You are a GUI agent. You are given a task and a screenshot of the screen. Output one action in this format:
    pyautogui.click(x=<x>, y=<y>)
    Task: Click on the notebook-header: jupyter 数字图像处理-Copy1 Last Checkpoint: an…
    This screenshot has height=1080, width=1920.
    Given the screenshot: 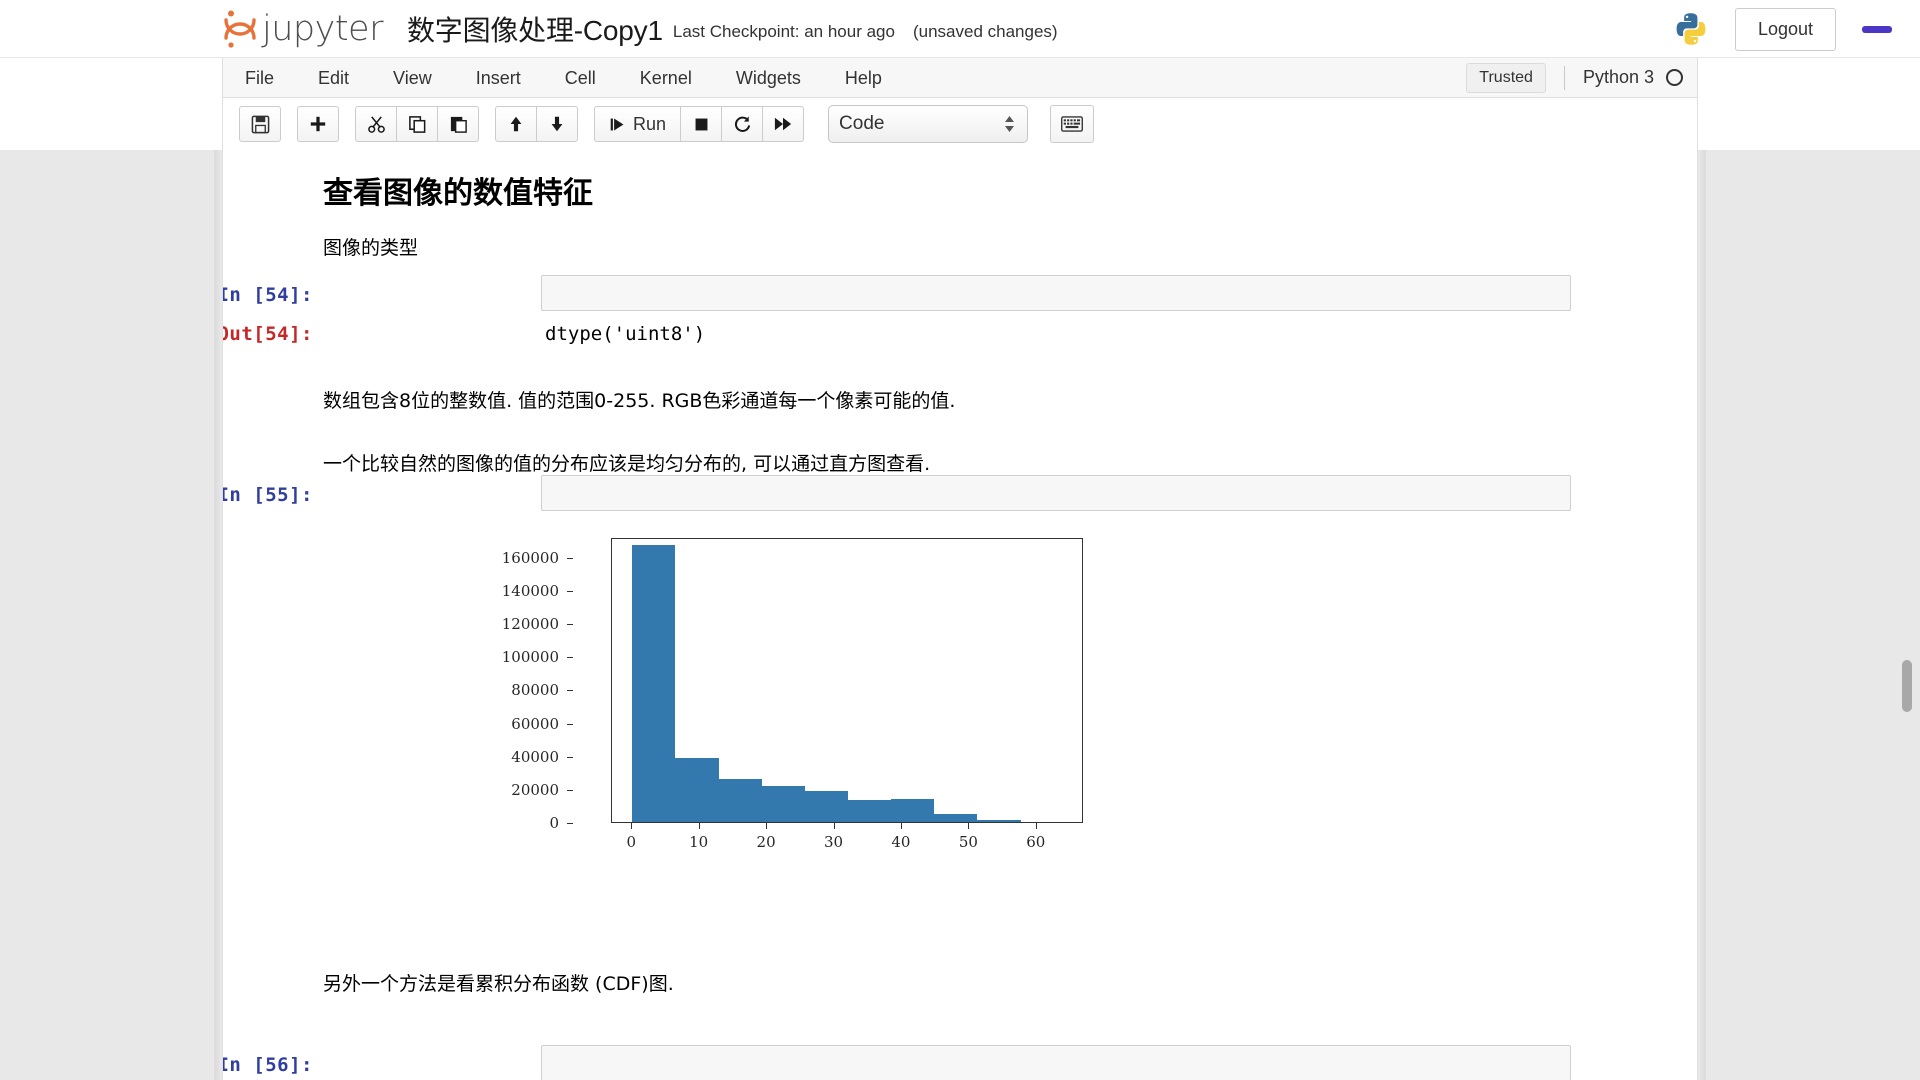 What is the action you would take?
    pyautogui.click(x=960, y=29)
    